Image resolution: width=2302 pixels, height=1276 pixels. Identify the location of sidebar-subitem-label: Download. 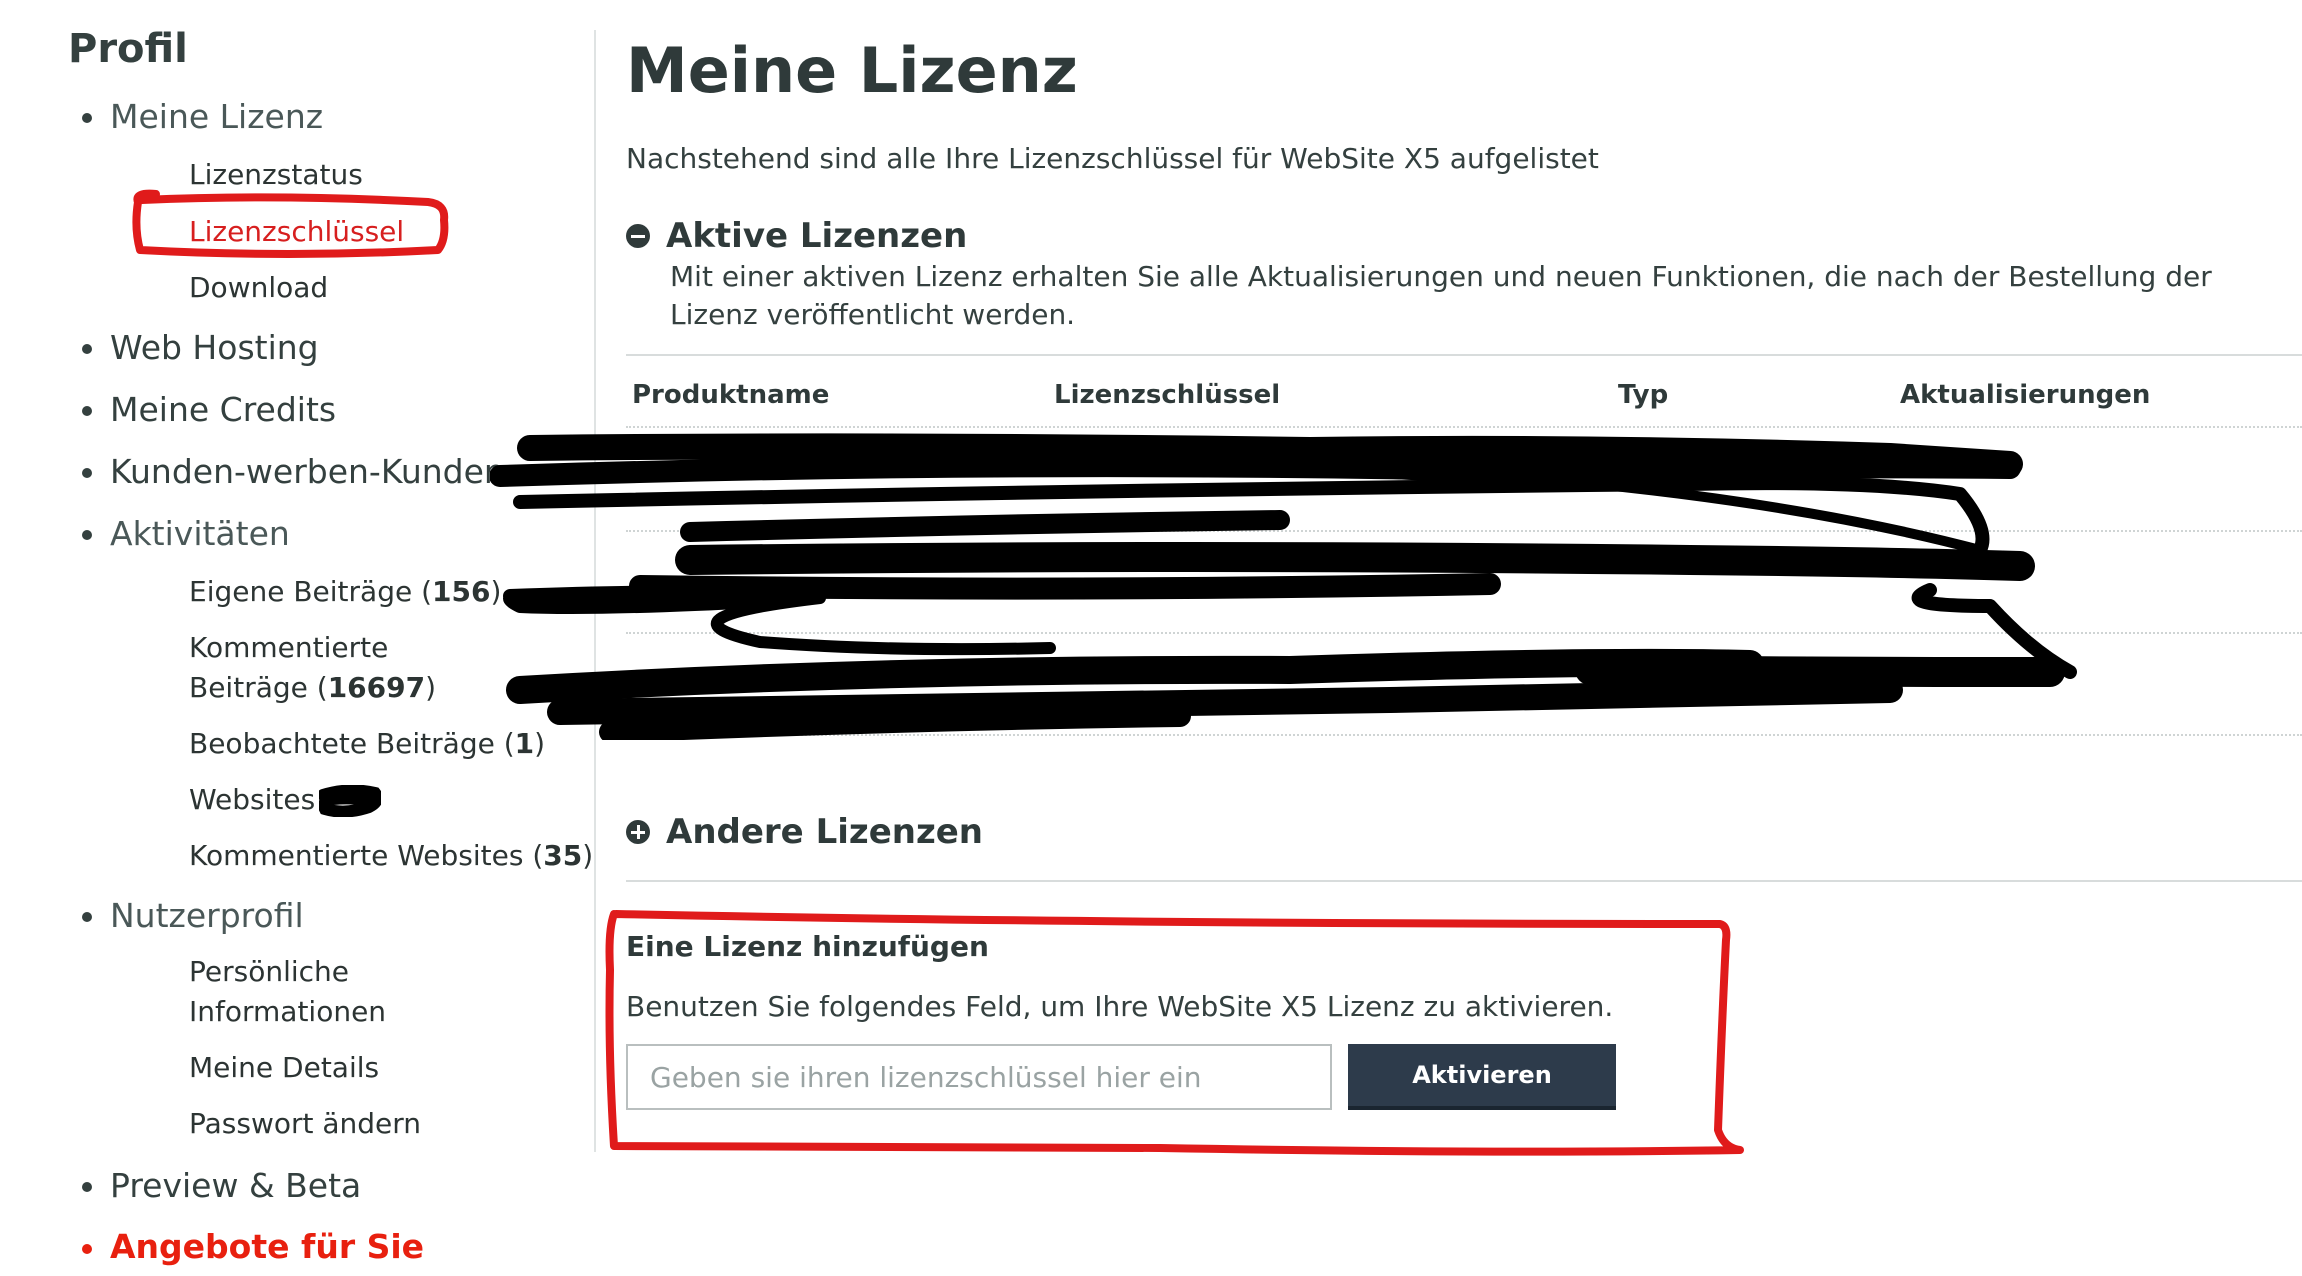
(258, 288).